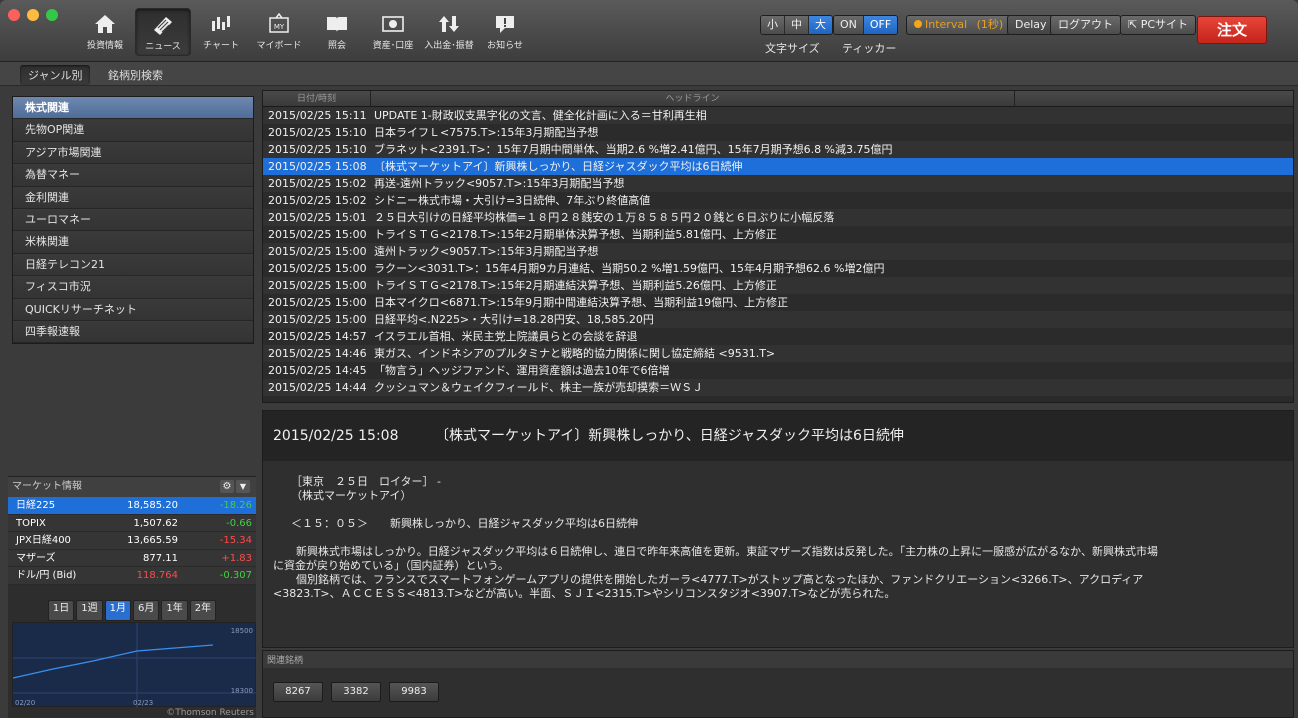 Image resolution: width=1298 pixels, height=718 pixels. Describe the element at coordinates (317, 217) in the screenshot. I see `news-date: 2015/02/25 15:01` at that location.